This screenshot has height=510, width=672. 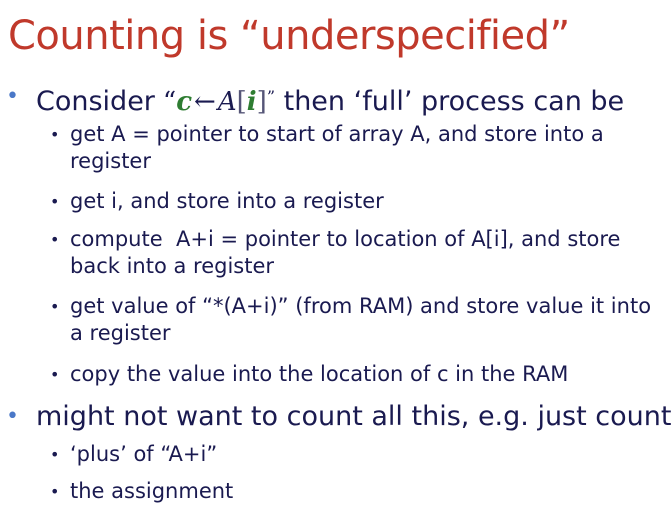 What do you see at coordinates (261, 102) in the screenshot?
I see `formula-right-bracket: ]` at bounding box center [261, 102].